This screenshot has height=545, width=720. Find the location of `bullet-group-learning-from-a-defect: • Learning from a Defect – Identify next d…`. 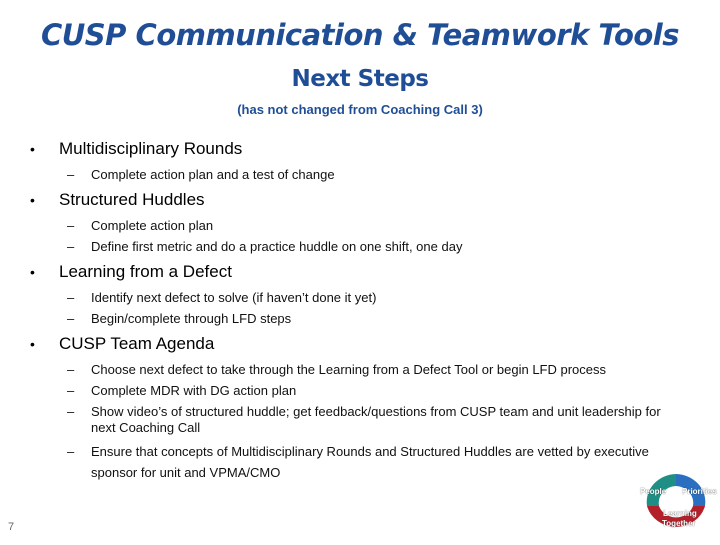

bullet-group-learning-from-a-defect: • Learning from a Defect – Identify next d… is located at coordinates (360, 294).